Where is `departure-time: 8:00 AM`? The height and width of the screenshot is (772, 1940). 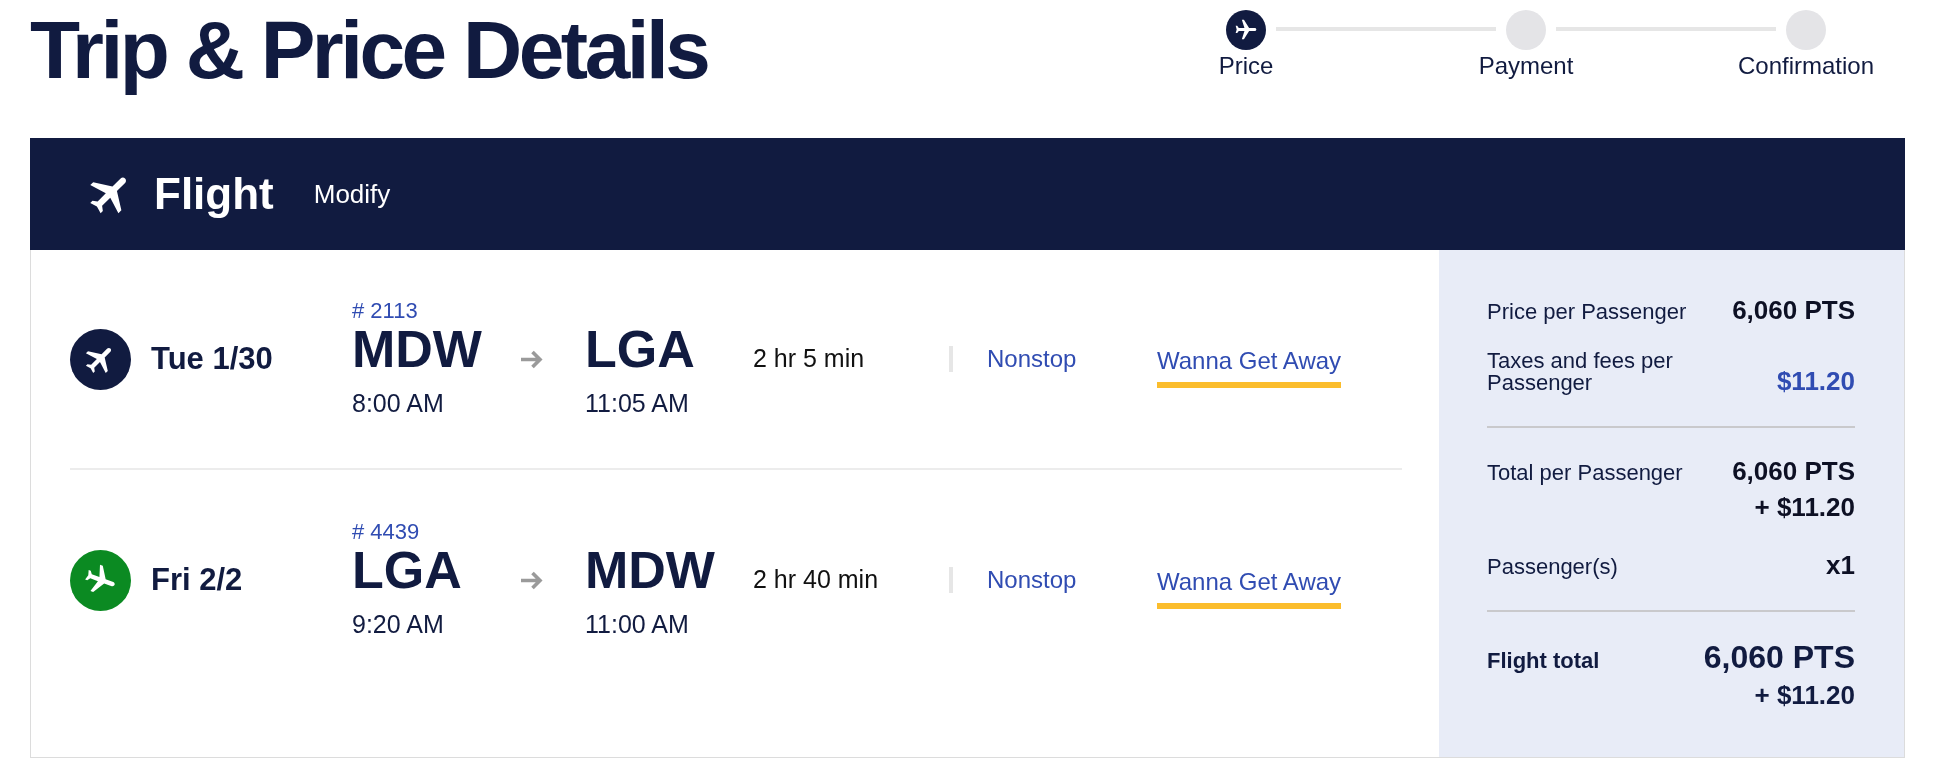 departure-time: 8:00 AM is located at coordinates (398, 403).